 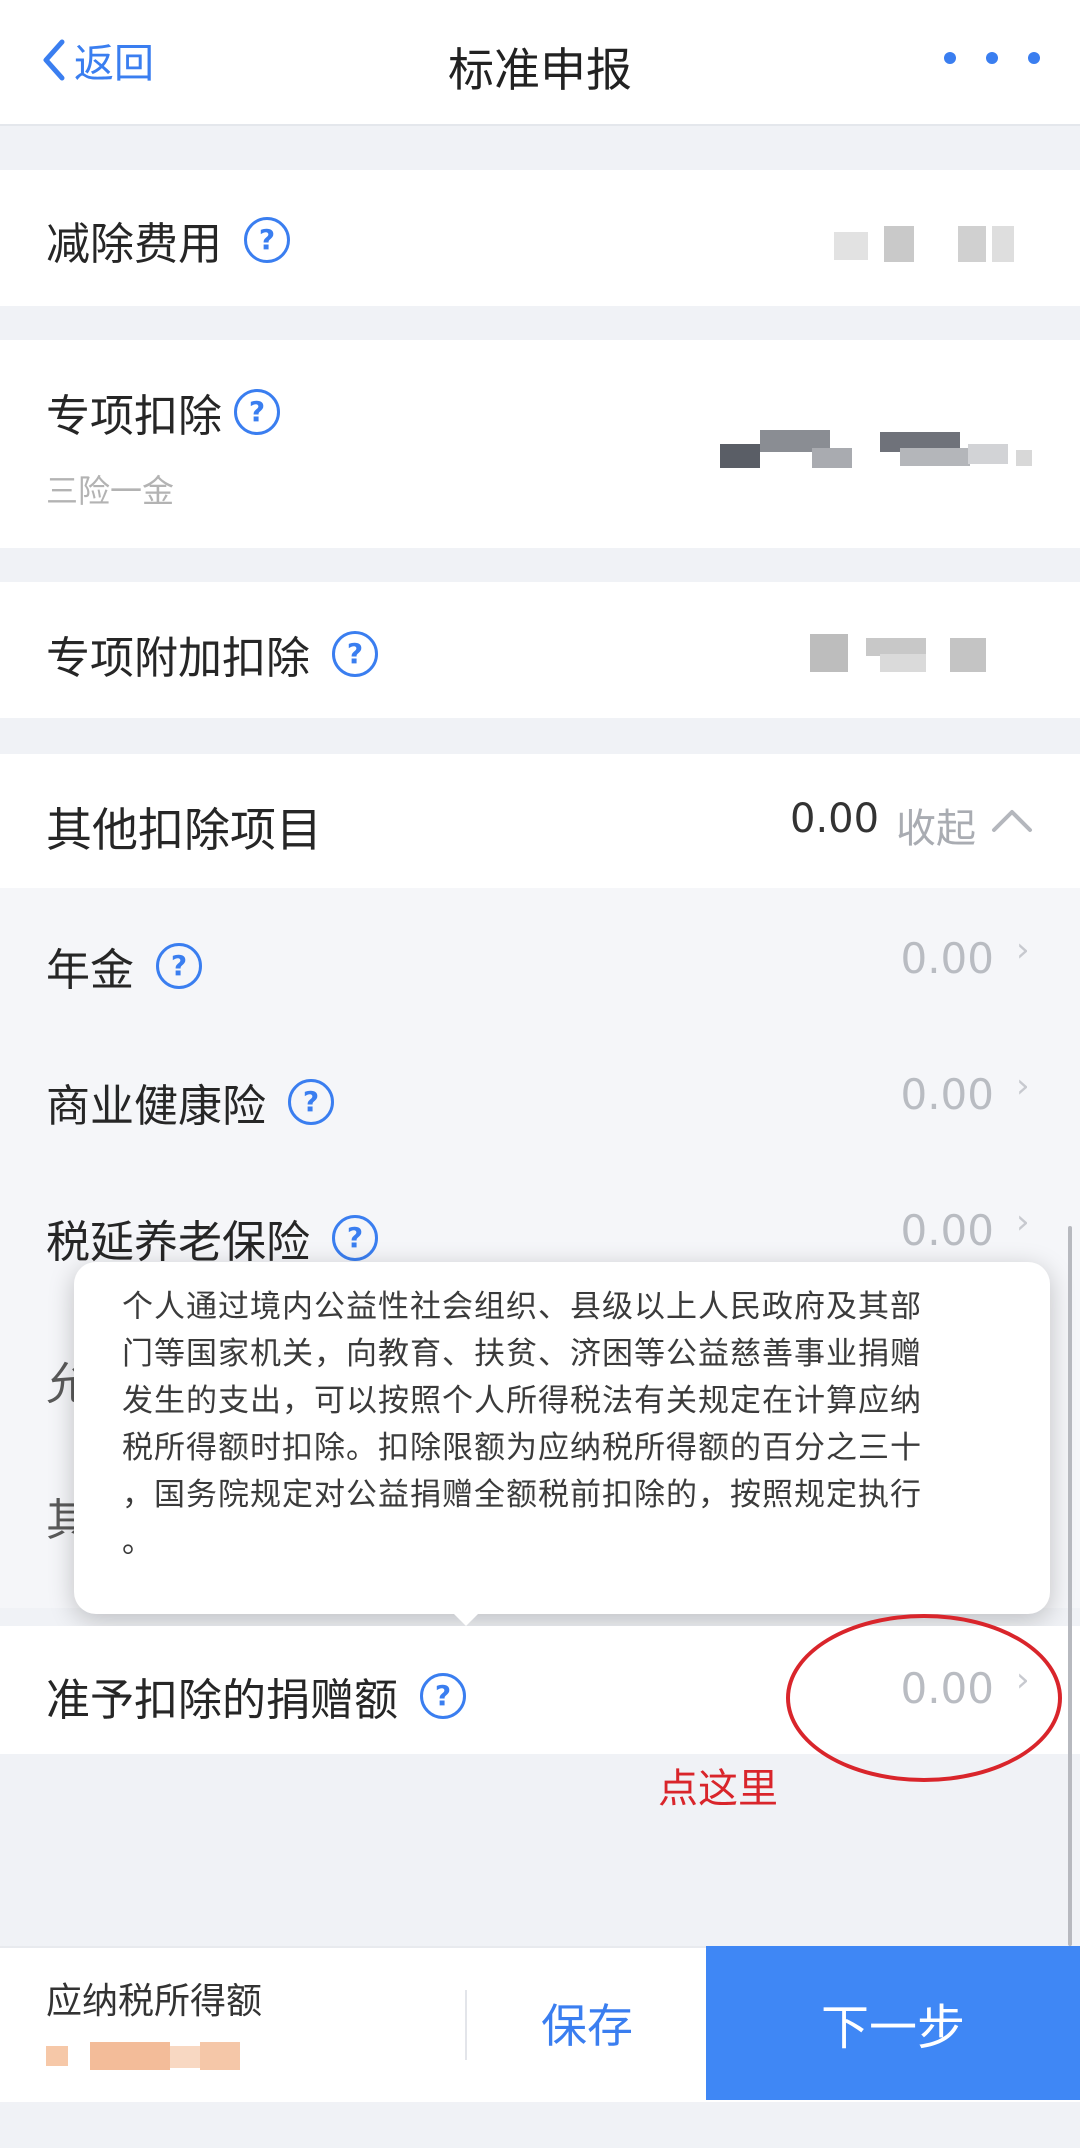 What do you see at coordinates (718, 1789) in the screenshot?
I see `annotation-note: 点这里` at bounding box center [718, 1789].